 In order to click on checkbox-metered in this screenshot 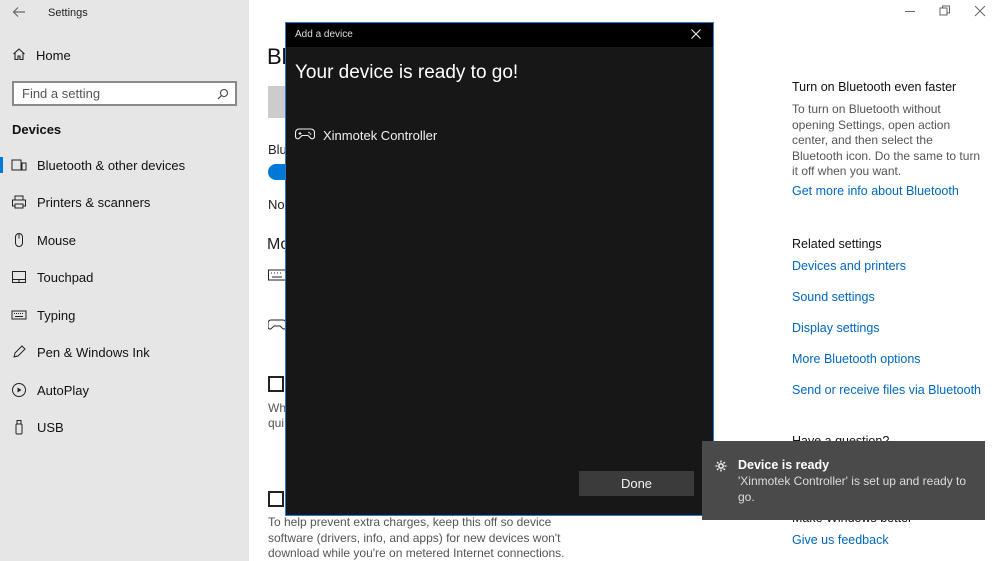, I will do `click(276, 499)`.